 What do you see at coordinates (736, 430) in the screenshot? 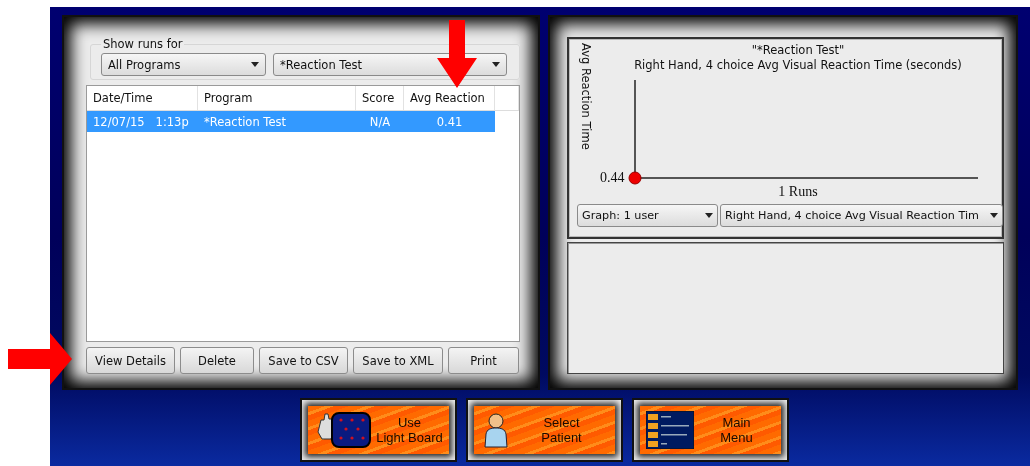
I see `nav-label: Main Menu` at bounding box center [736, 430].